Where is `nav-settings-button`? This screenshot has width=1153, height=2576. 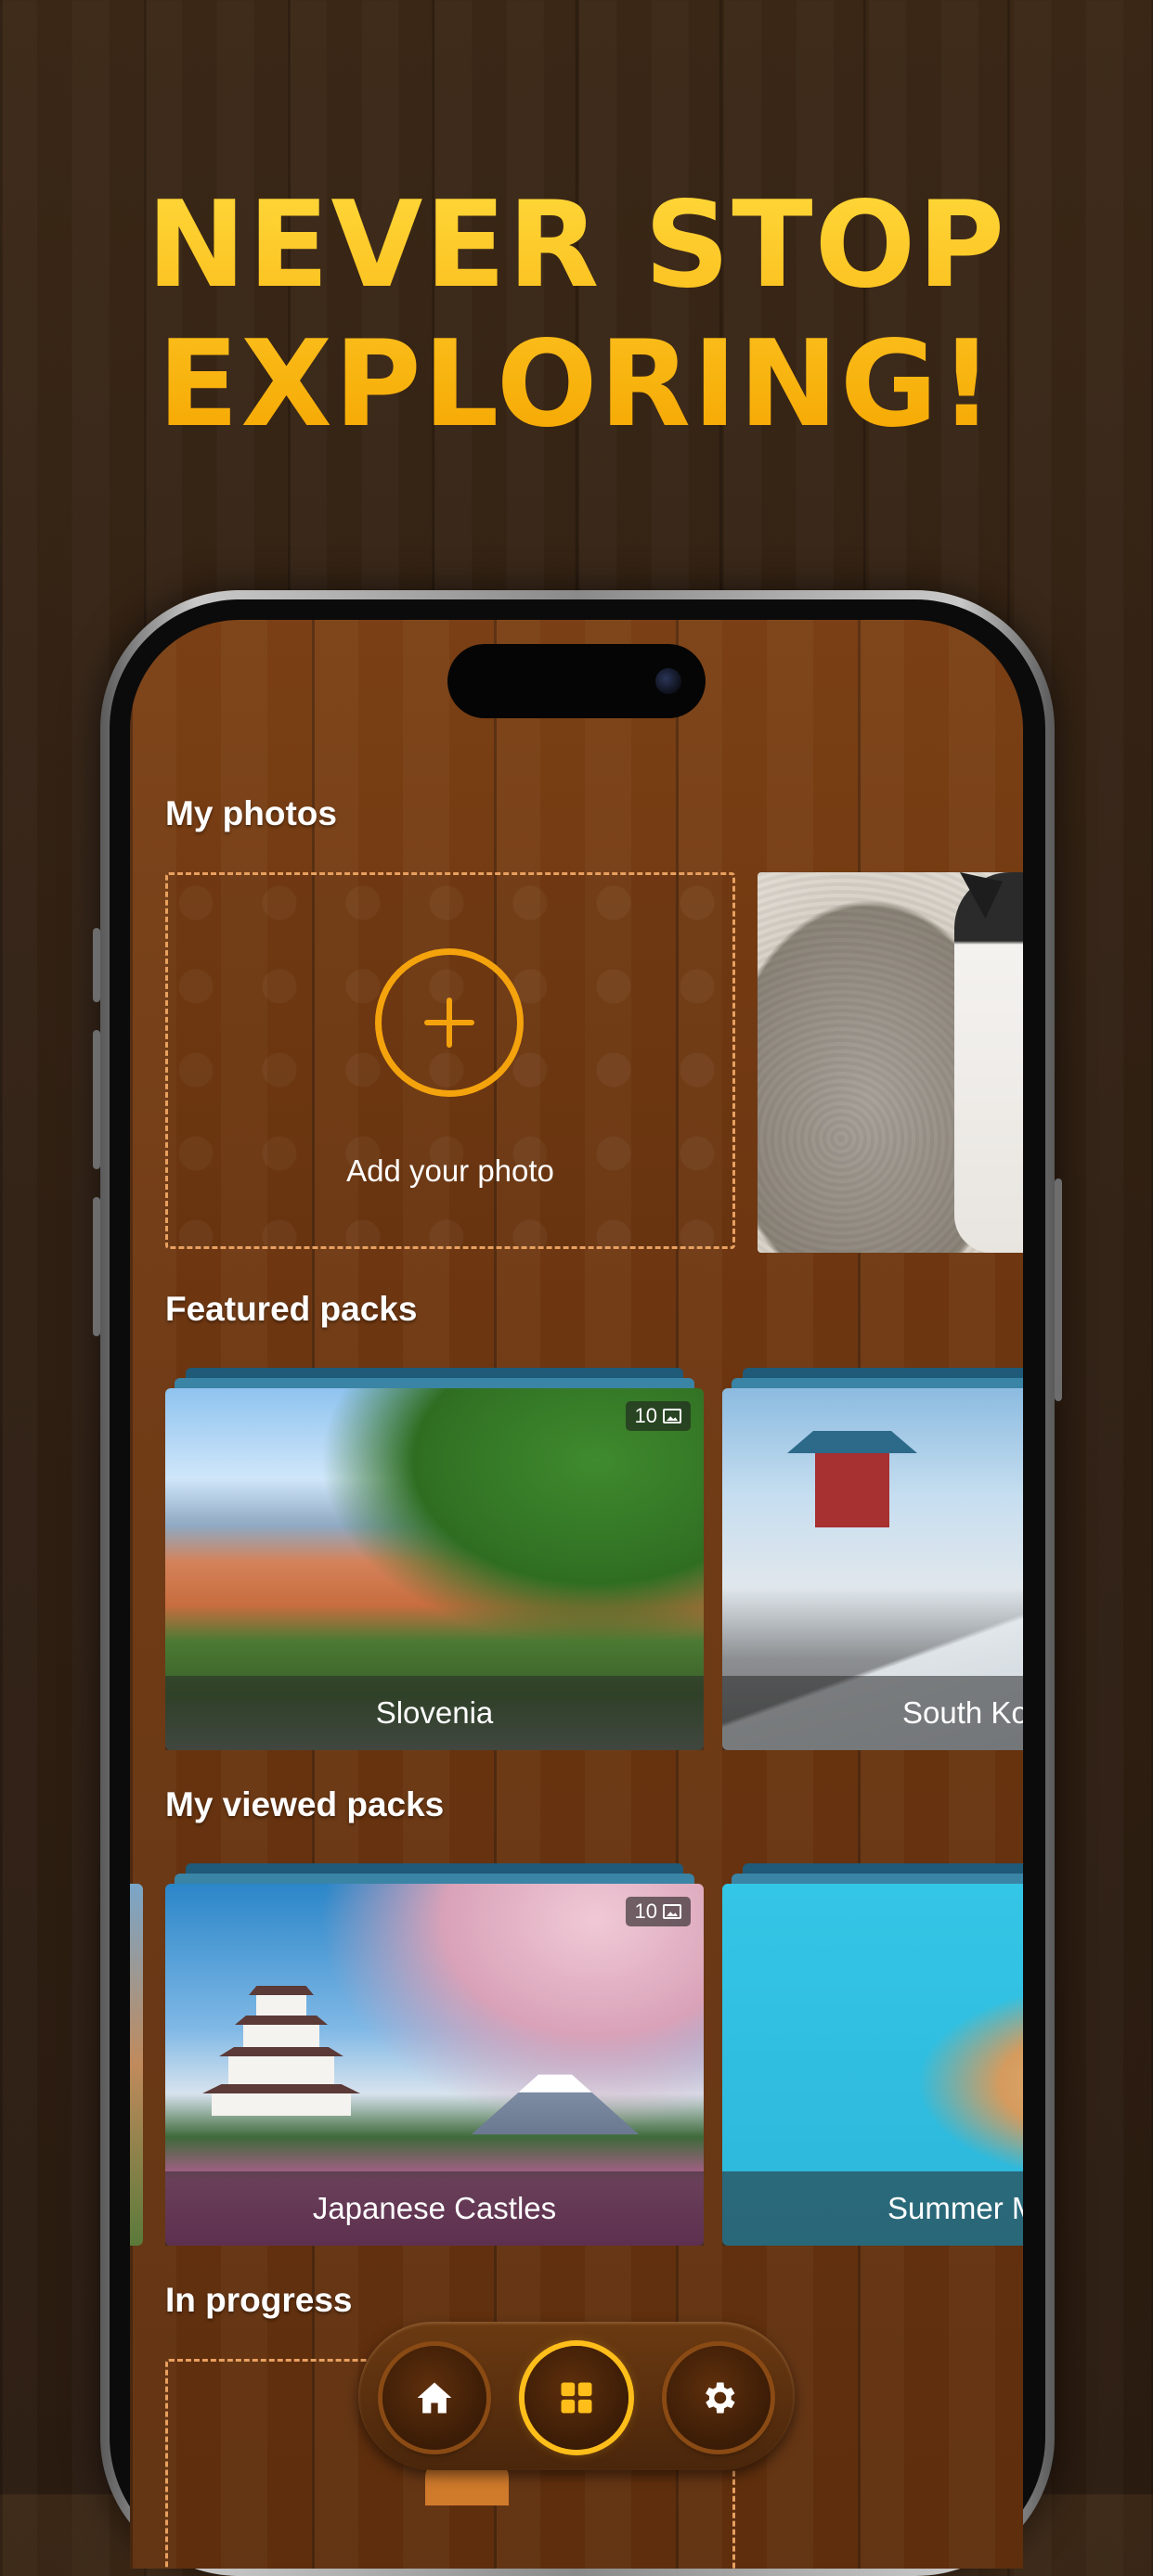
nav-settings-button is located at coordinates (719, 2398).